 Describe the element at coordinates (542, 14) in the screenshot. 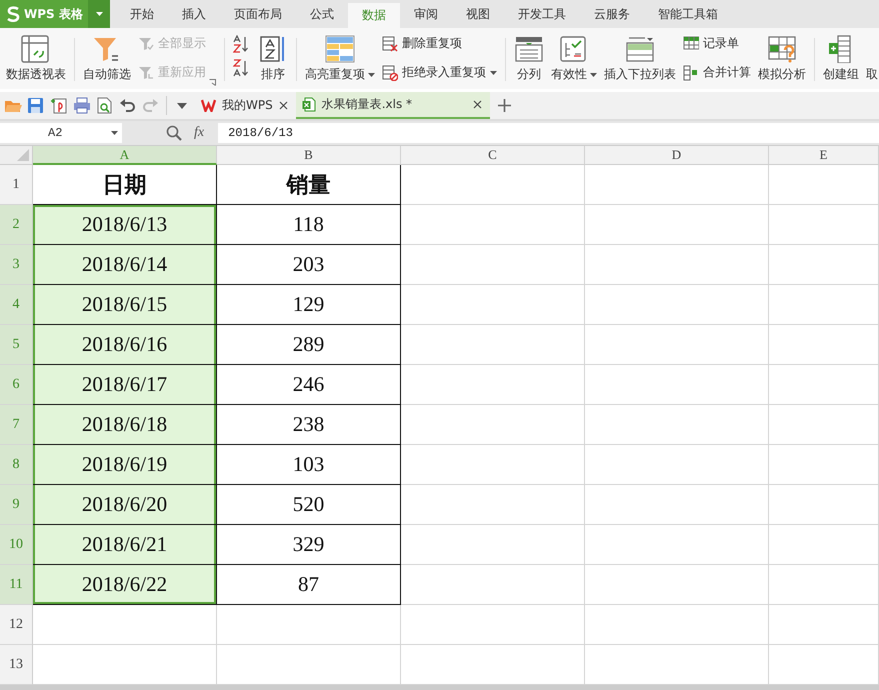

I see `menu-tab: 开发工具` at that location.